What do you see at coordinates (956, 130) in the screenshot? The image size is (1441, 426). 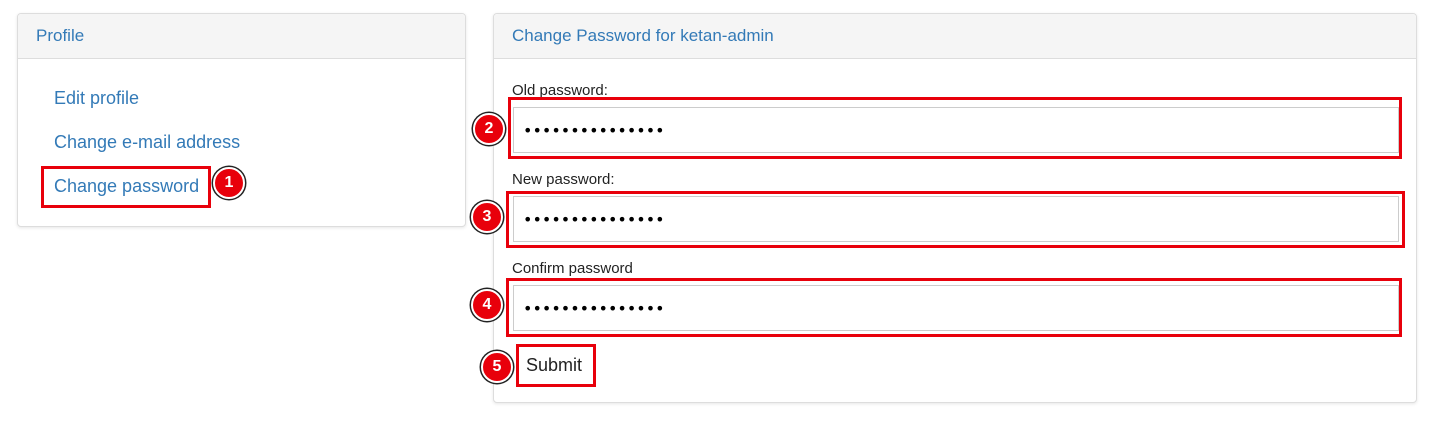 I see `old-password-field` at bounding box center [956, 130].